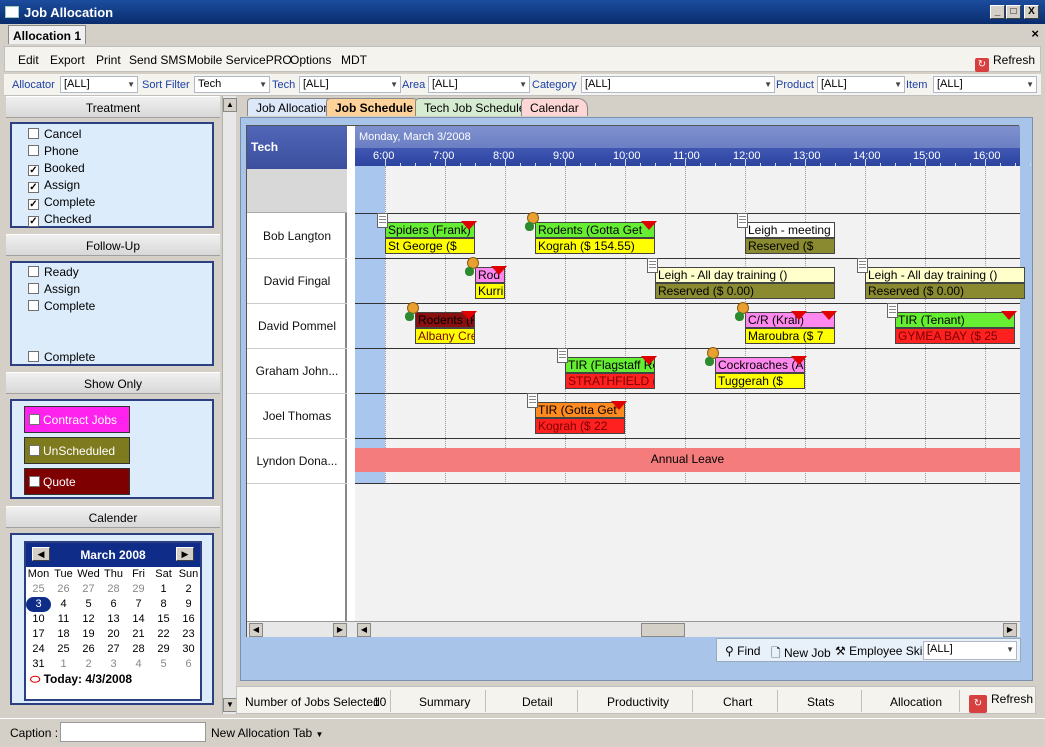 Image resolution: width=1045 pixels, height=747 pixels. I want to click on document-tab: Allocation 1, so click(47, 34).